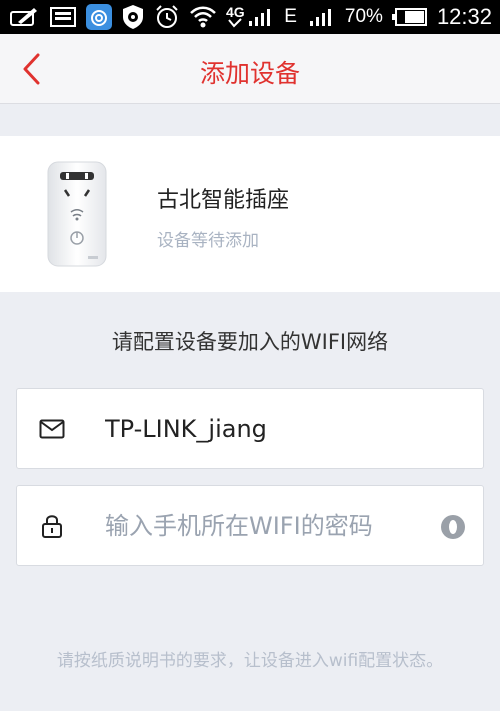  Describe the element at coordinates (99, 17) in the screenshot. I see `cloud-app-icon` at that location.